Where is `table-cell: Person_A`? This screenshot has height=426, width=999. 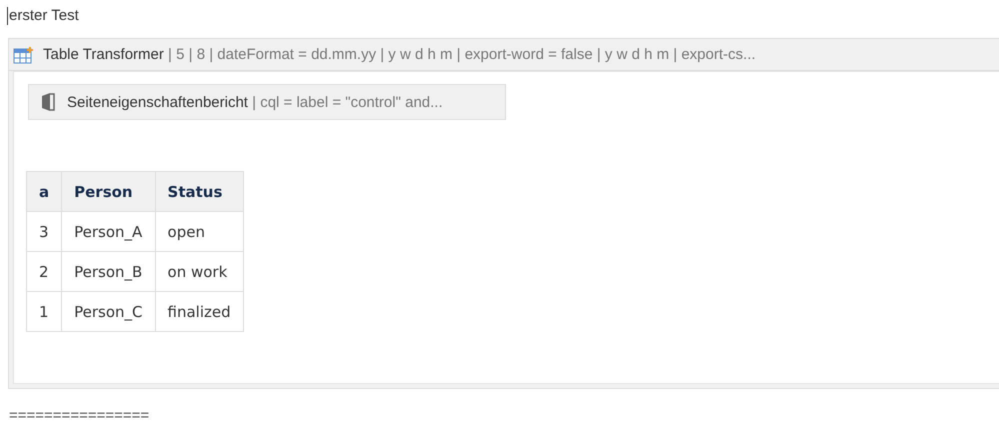
table-cell: Person_A is located at coordinates (109, 232).